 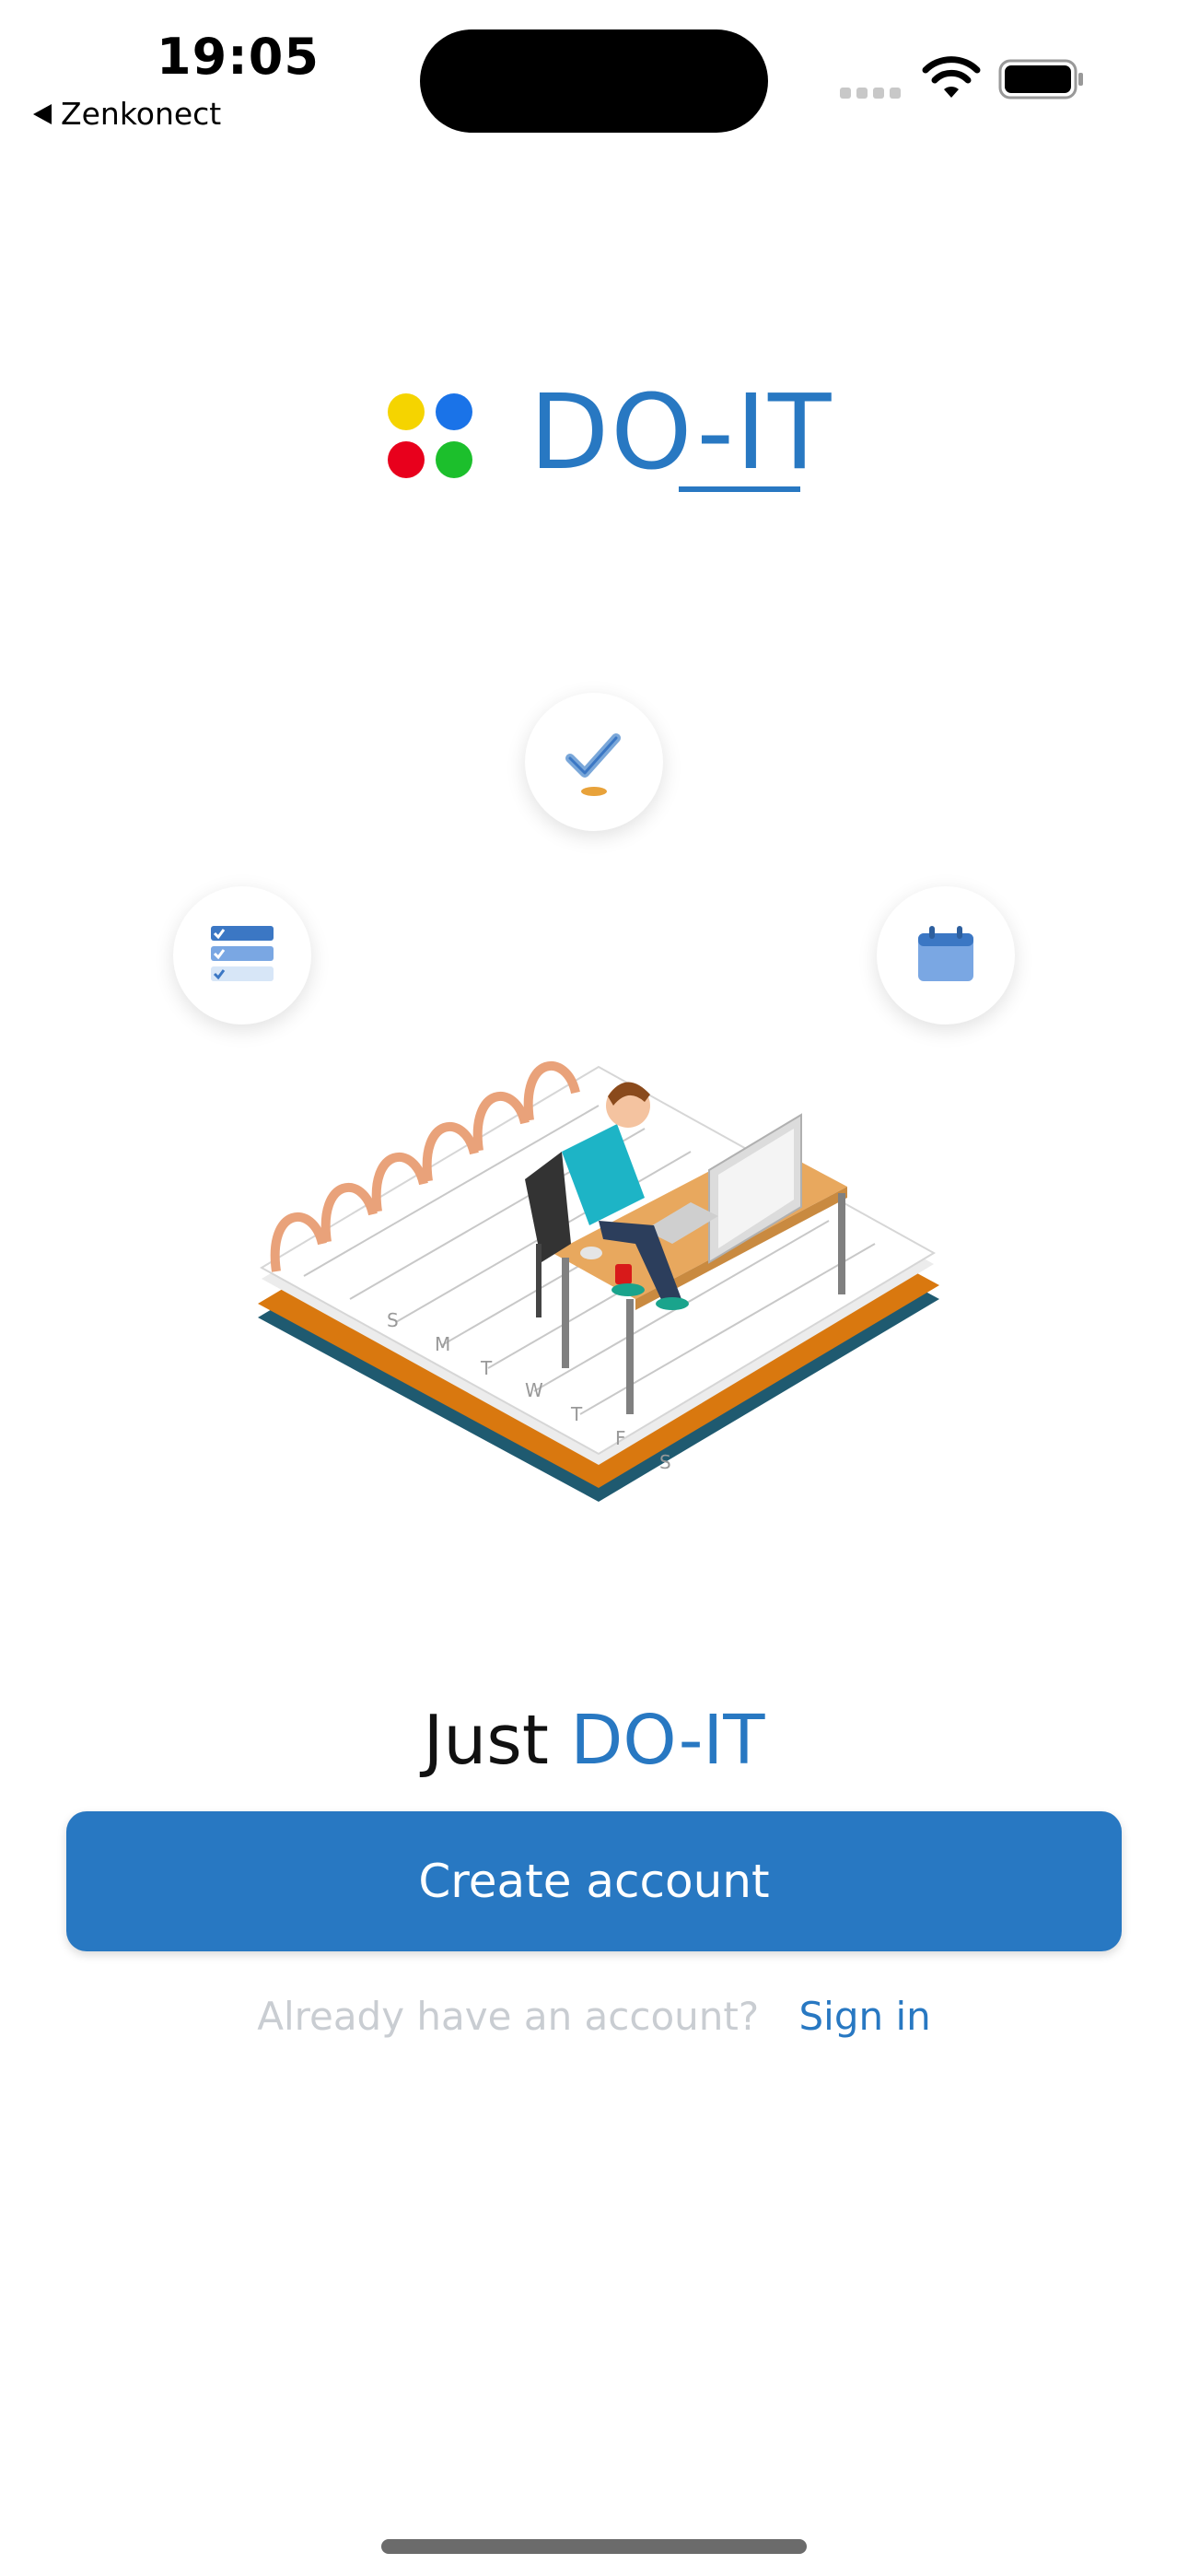 What do you see at coordinates (667, 1740) in the screenshot?
I see `tagline-brand: DO-IT` at bounding box center [667, 1740].